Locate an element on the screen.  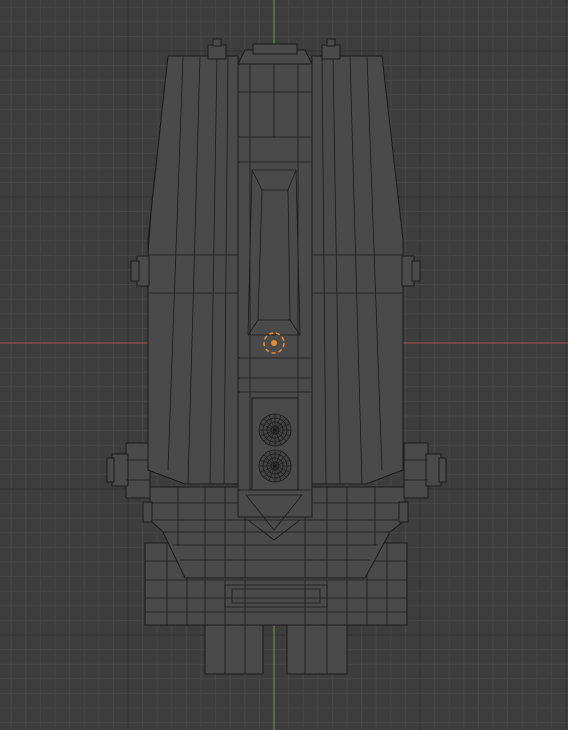
speaker-bottom is located at coordinates (275, 466).